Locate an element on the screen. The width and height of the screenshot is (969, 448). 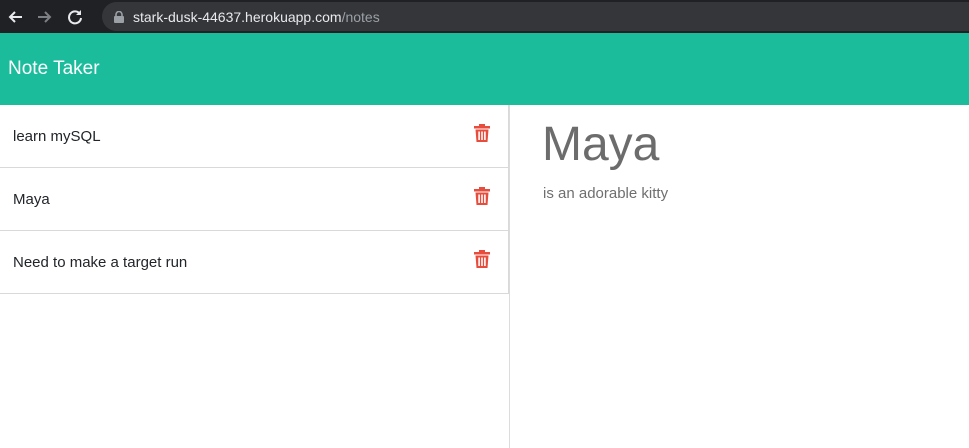
lock-icon is located at coordinates (119, 16).